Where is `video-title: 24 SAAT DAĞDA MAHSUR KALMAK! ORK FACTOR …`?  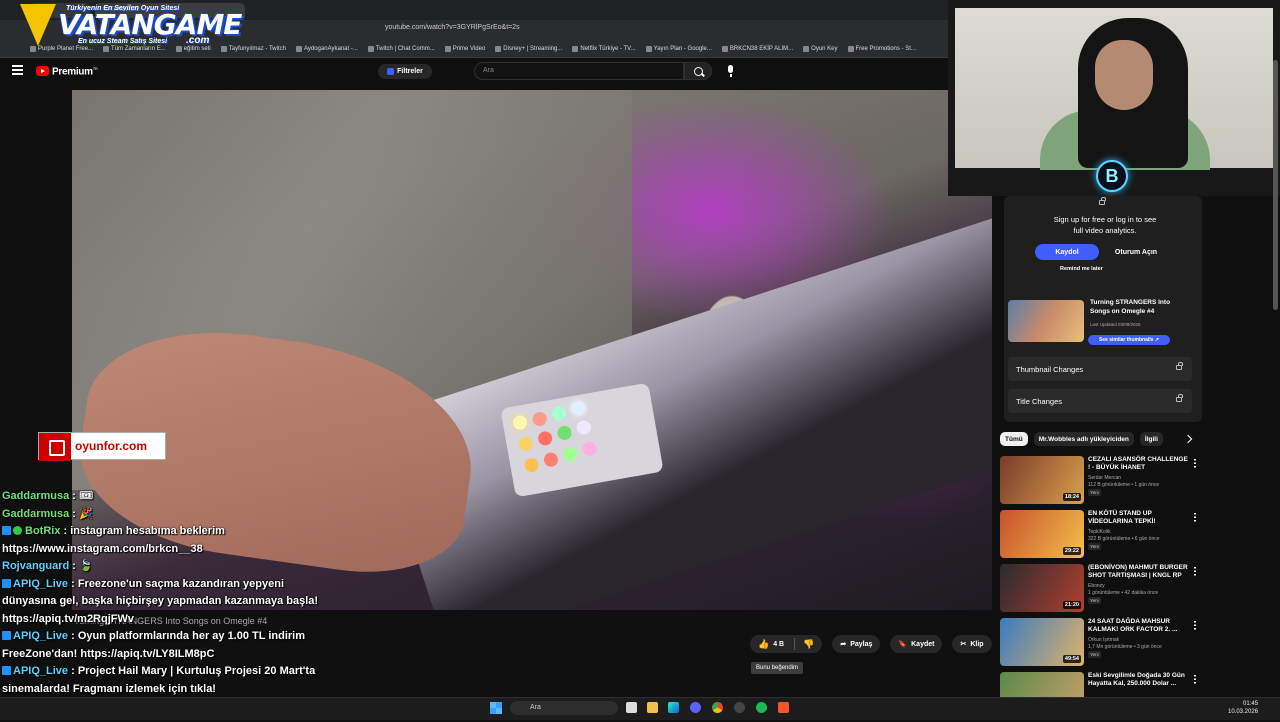 video-title: 24 SAAT DAĞDA MAHSUR KALMAK! ORK FACTOR … is located at coordinates (1138, 626).